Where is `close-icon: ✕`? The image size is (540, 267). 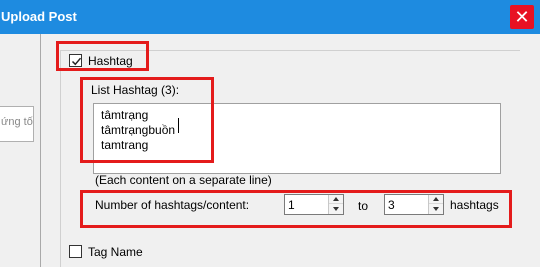
close-icon: ✕ is located at coordinates (522, 17).